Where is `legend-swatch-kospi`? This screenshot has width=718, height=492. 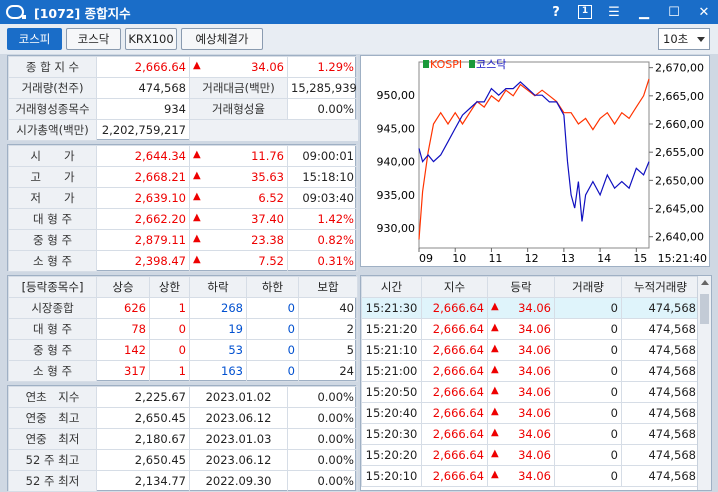
legend-swatch-kospi is located at coordinates (426, 64).